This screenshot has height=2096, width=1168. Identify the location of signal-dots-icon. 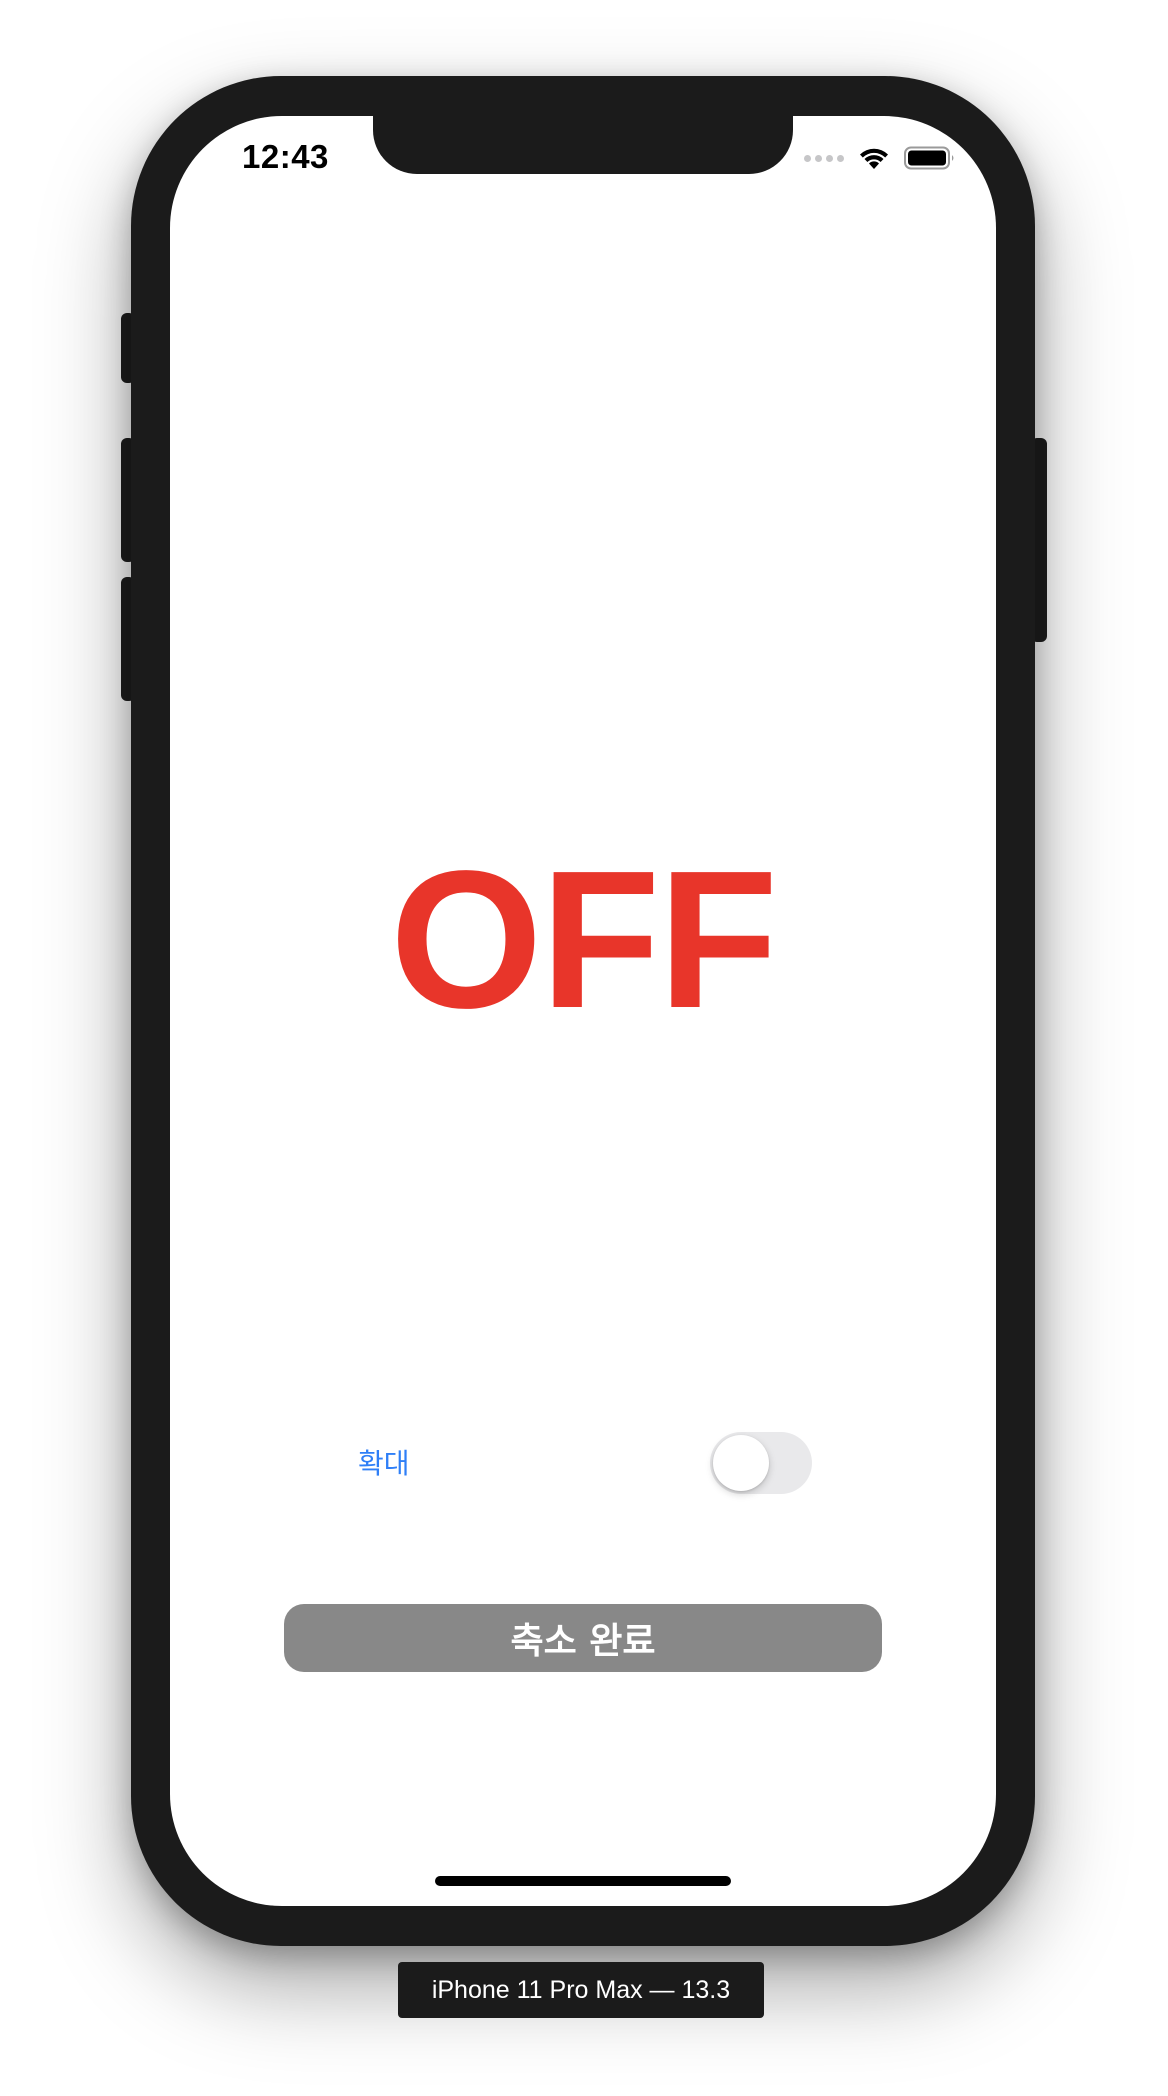
(824, 158).